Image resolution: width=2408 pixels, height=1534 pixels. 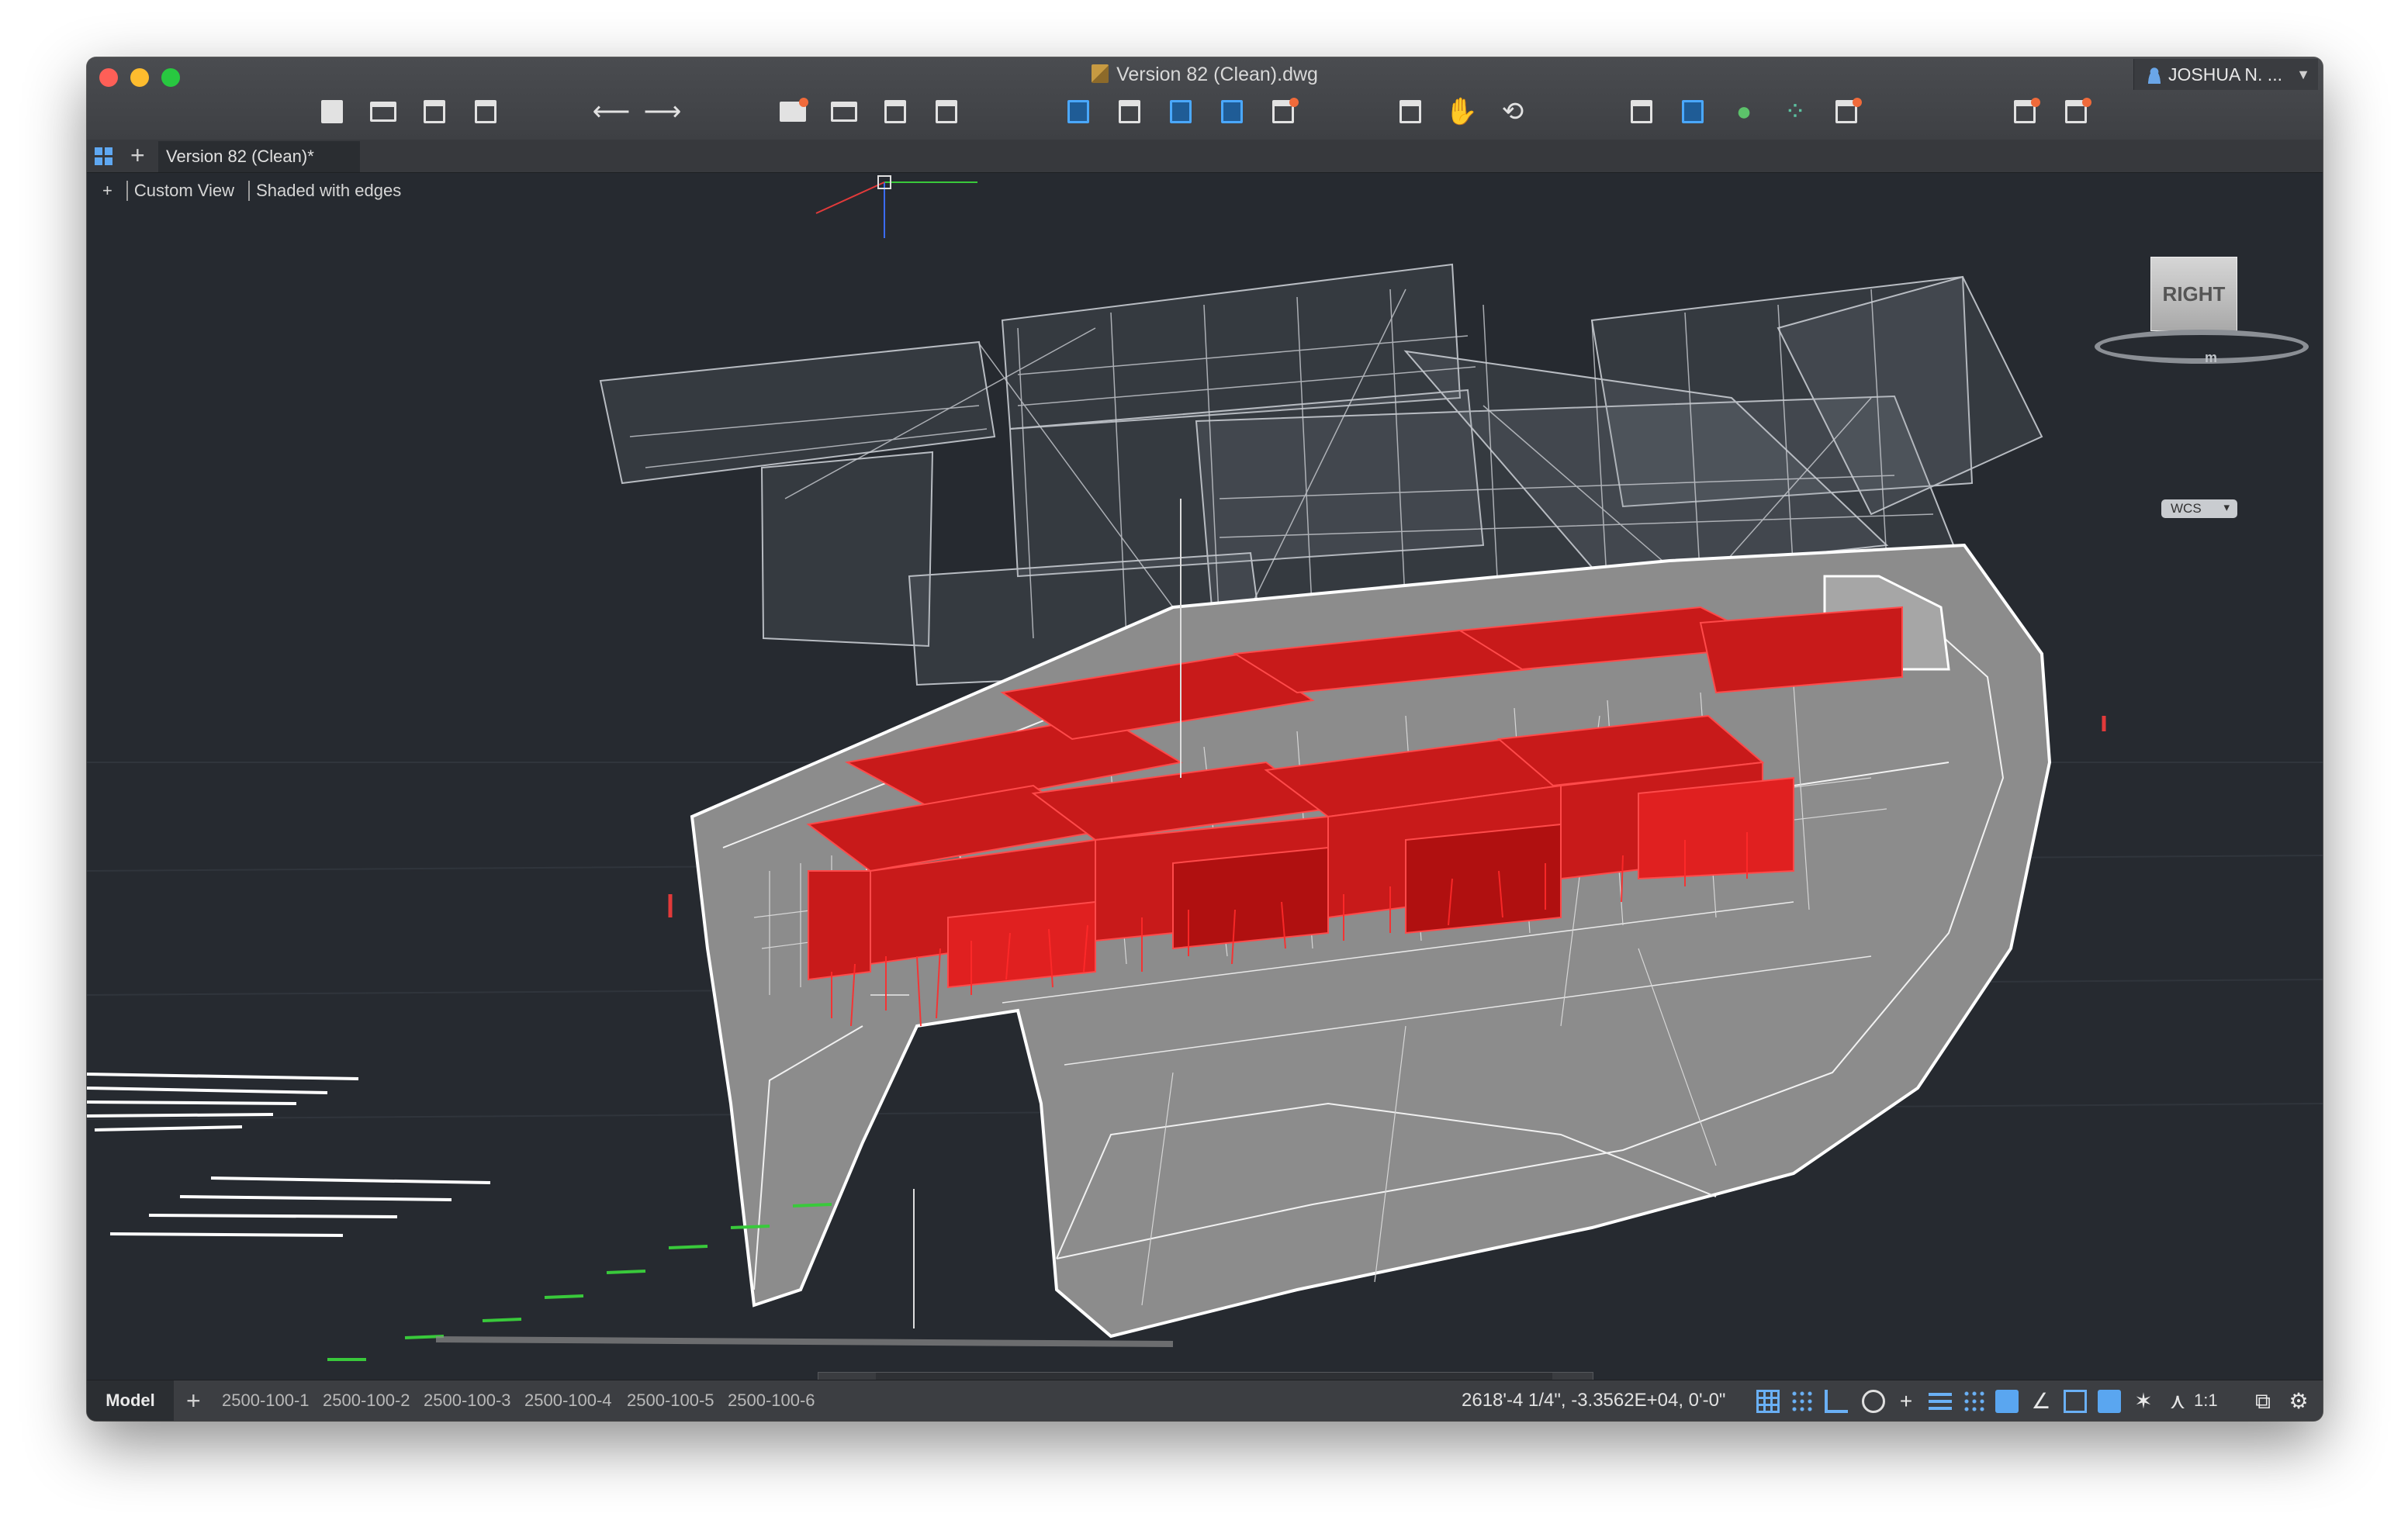 I want to click on visual-style-menu: Shaded with edges, so click(x=328, y=190).